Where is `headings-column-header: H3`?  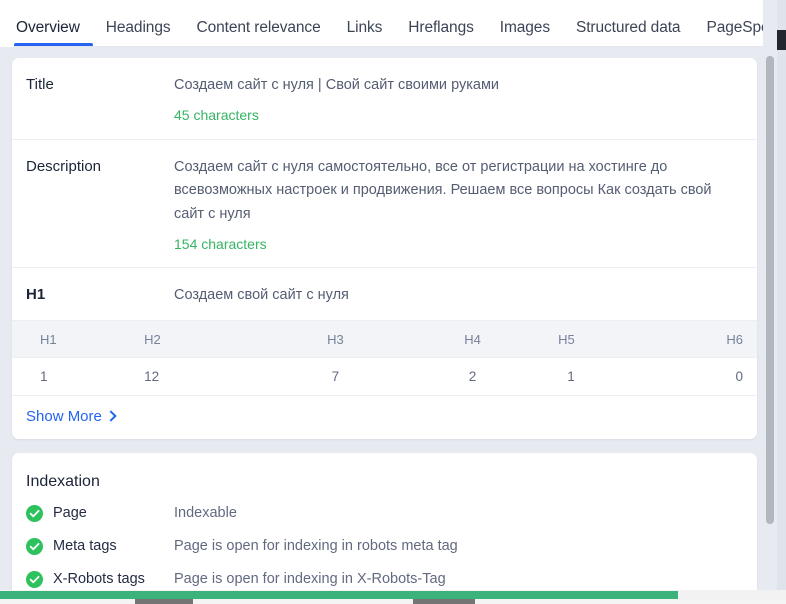
headings-column-header: H3 is located at coordinates (322, 338).